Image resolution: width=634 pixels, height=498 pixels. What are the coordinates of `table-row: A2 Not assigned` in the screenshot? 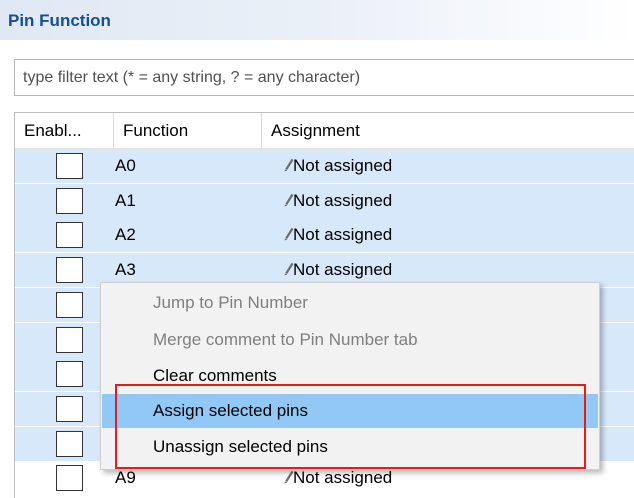 It's located at (324, 235).